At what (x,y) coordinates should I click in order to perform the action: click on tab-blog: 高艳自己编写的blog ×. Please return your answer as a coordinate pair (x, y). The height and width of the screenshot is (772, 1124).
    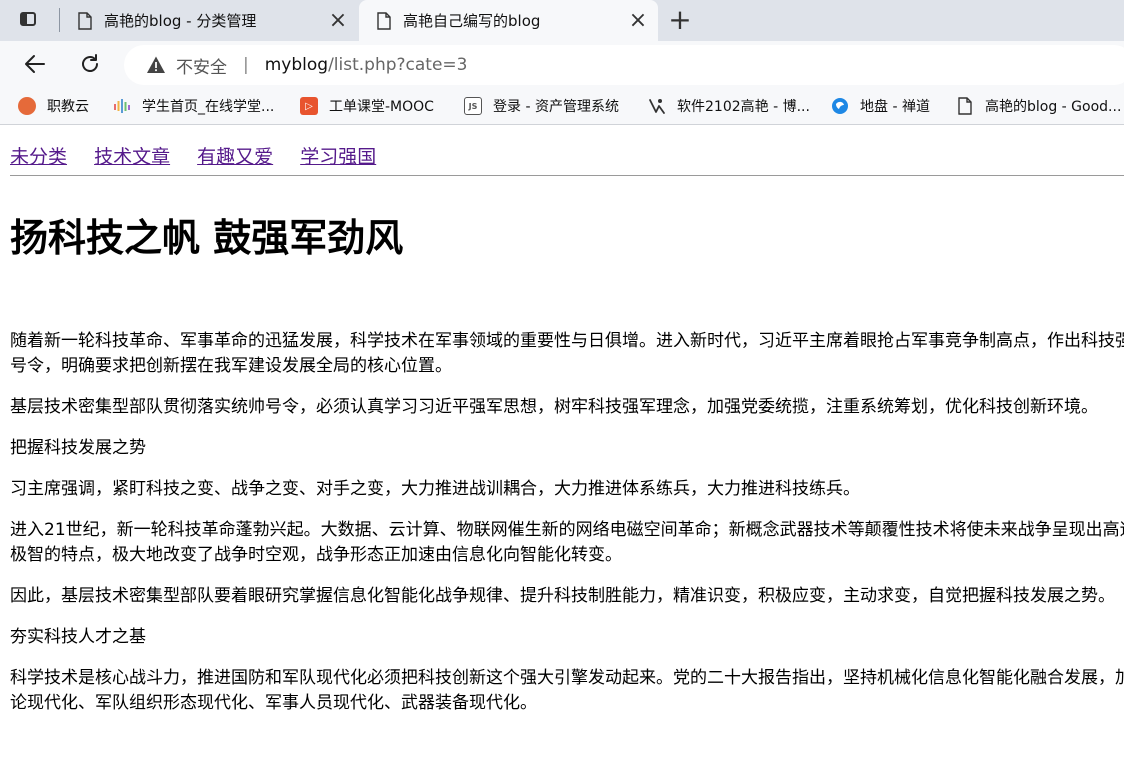
    Looking at the image, I should click on (508, 20).